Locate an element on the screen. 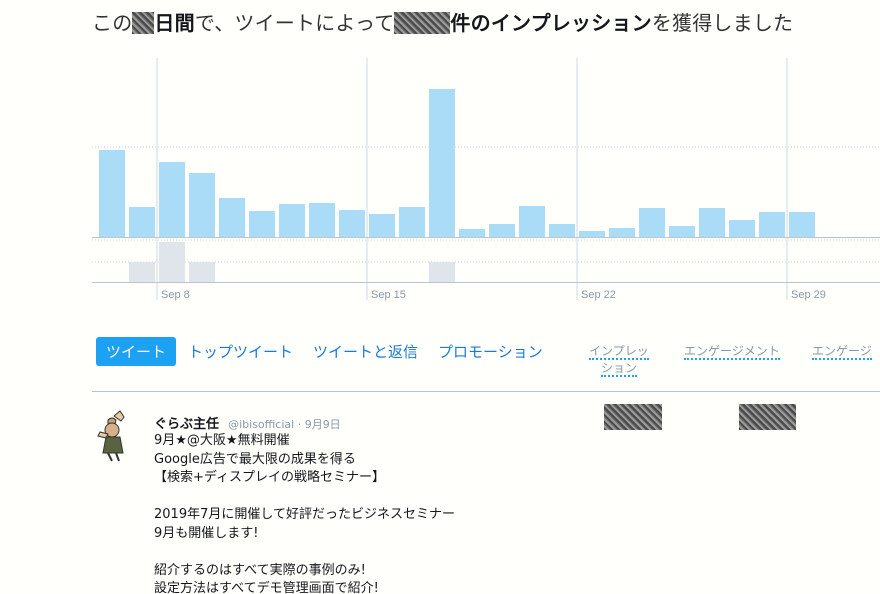  table-divider is located at coordinates (486, 391).